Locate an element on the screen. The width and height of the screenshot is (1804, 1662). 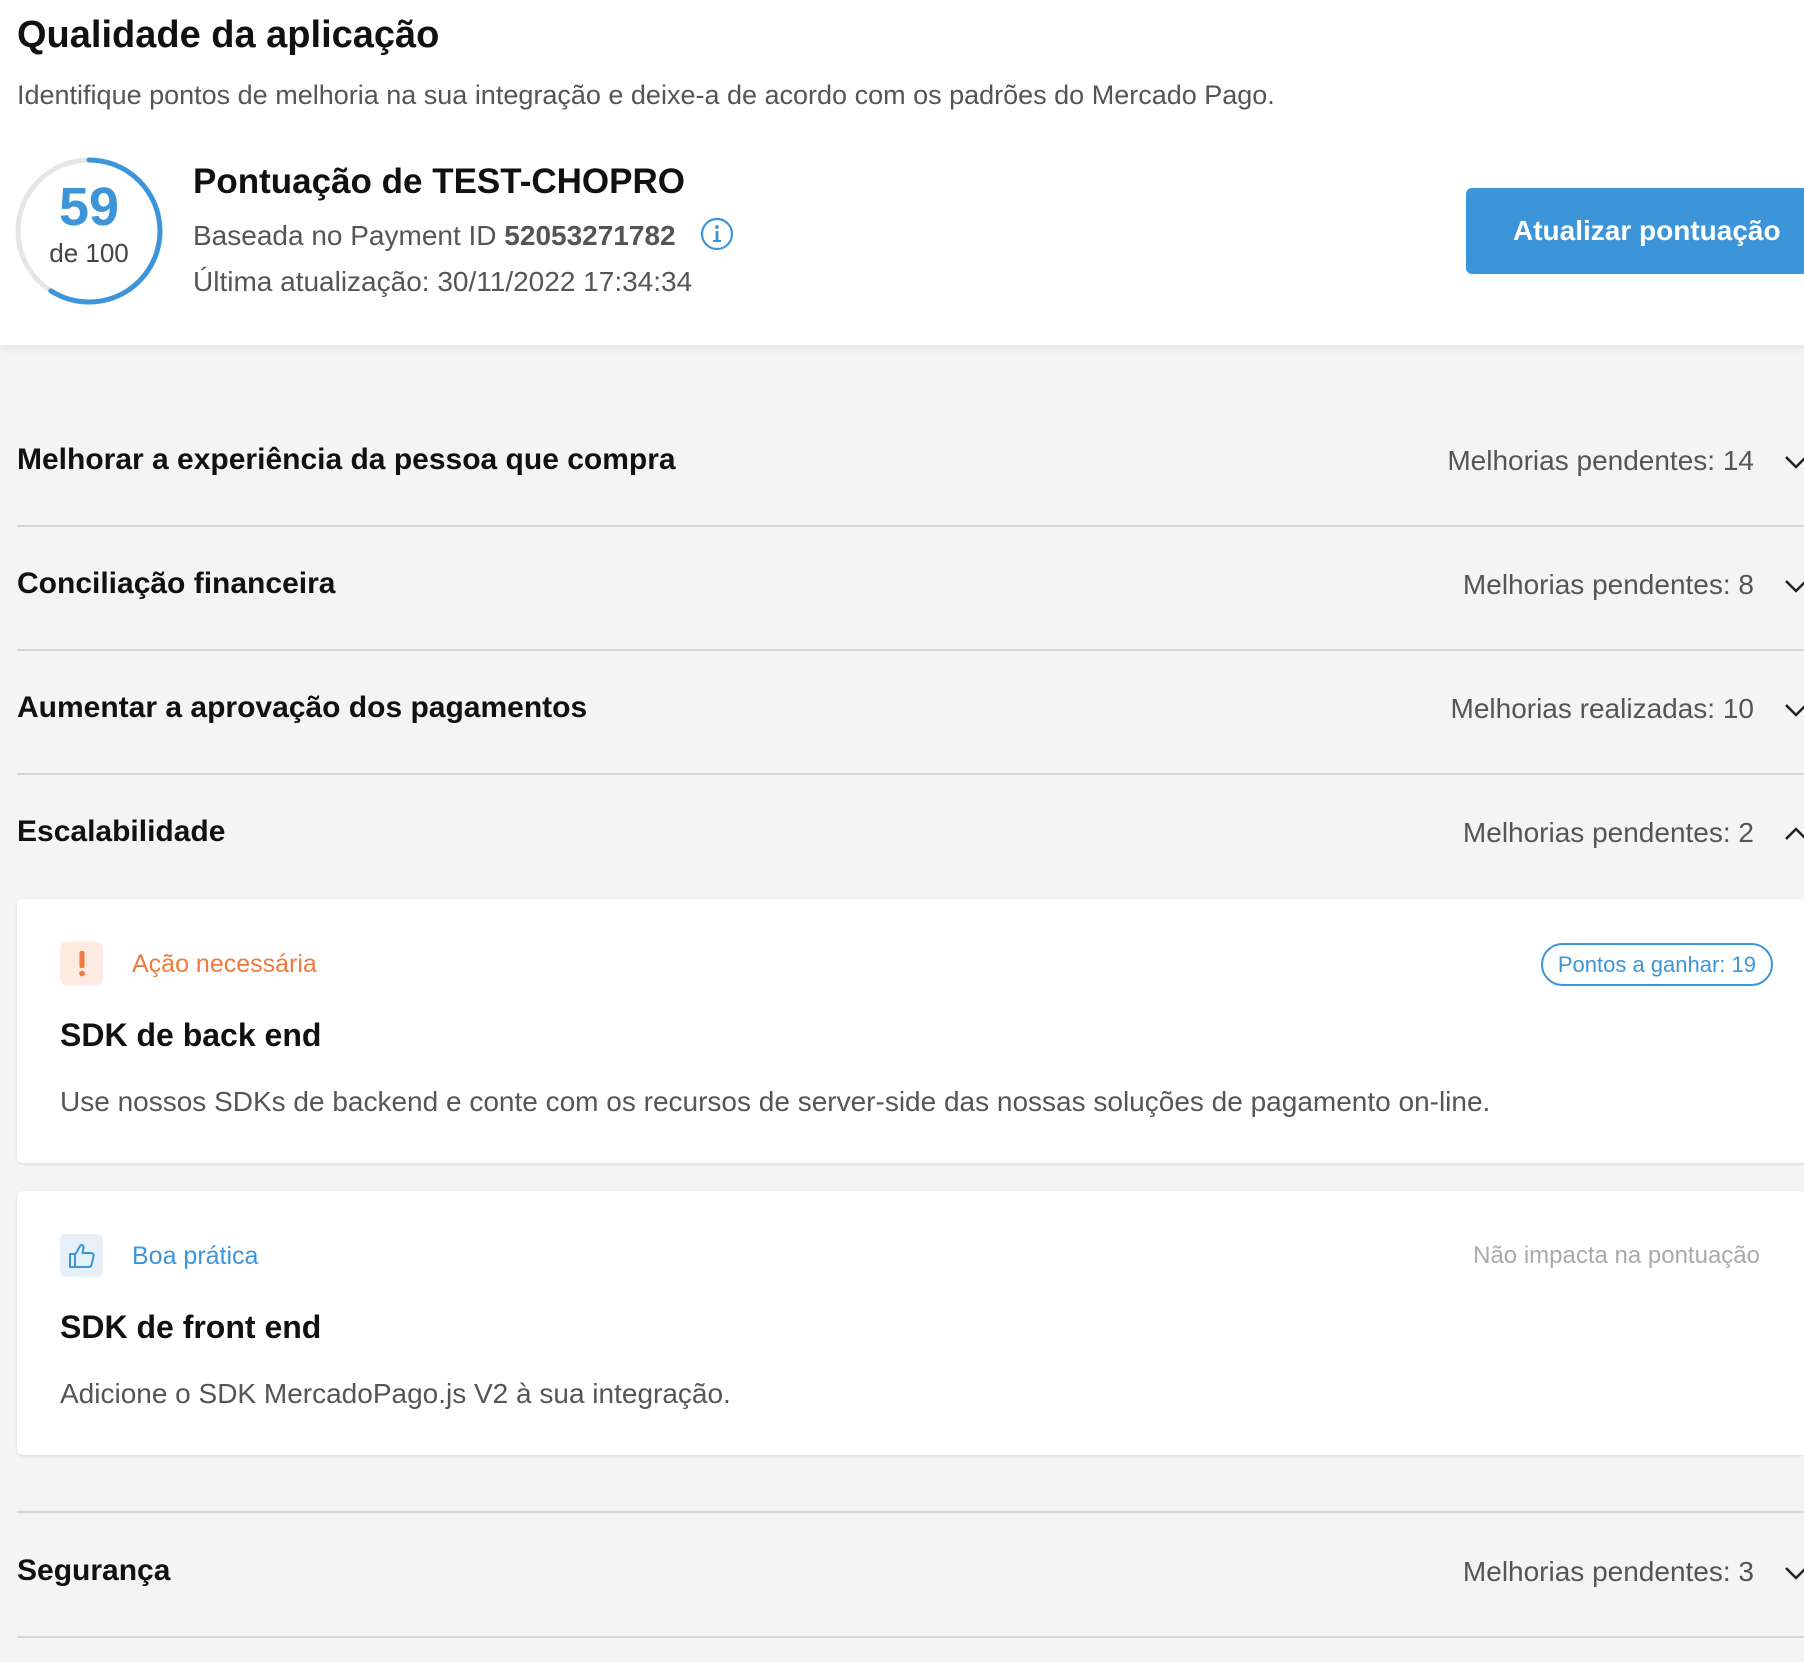
card-status: Ação necessária is located at coordinates (224, 964).